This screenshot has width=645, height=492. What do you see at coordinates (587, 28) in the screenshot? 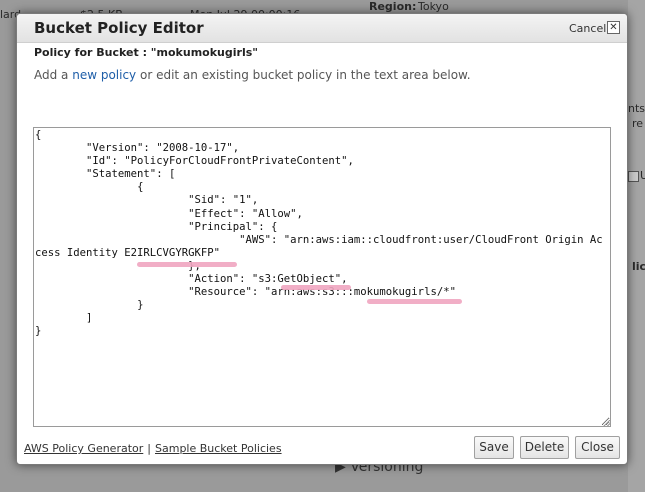
I see `cancel-link: Cancel` at bounding box center [587, 28].